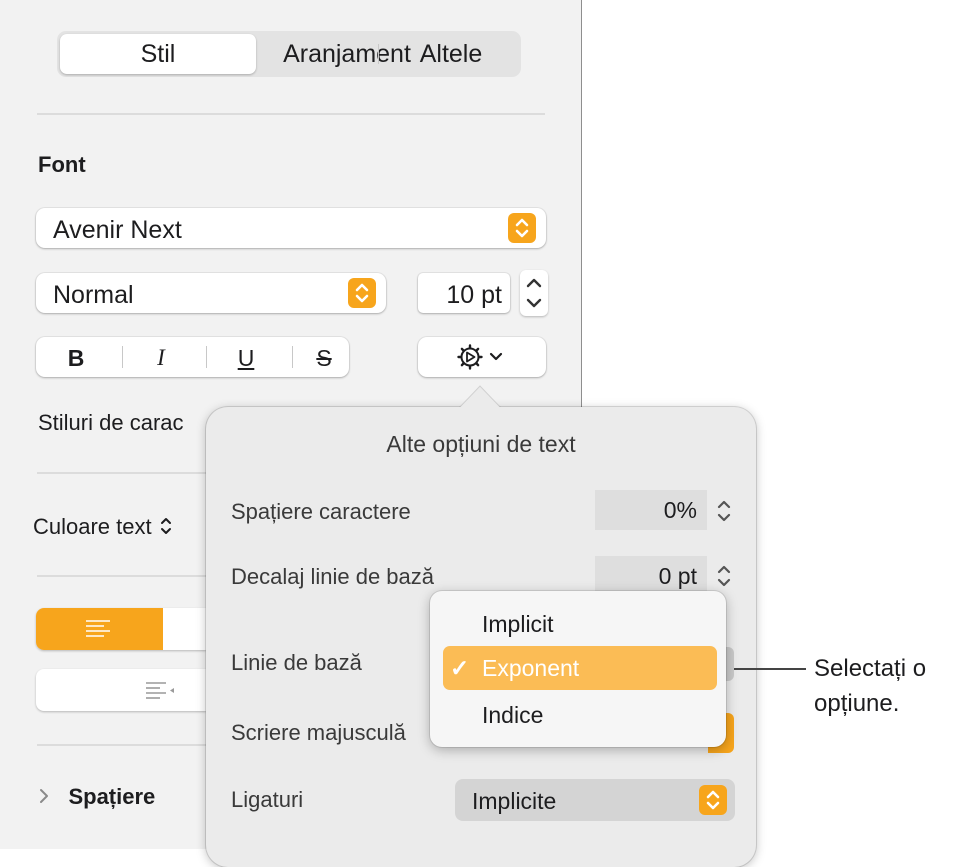 This screenshot has height=867, width=964. What do you see at coordinates (651, 510) in the screenshot?
I see `char-spacing-field: 0%` at bounding box center [651, 510].